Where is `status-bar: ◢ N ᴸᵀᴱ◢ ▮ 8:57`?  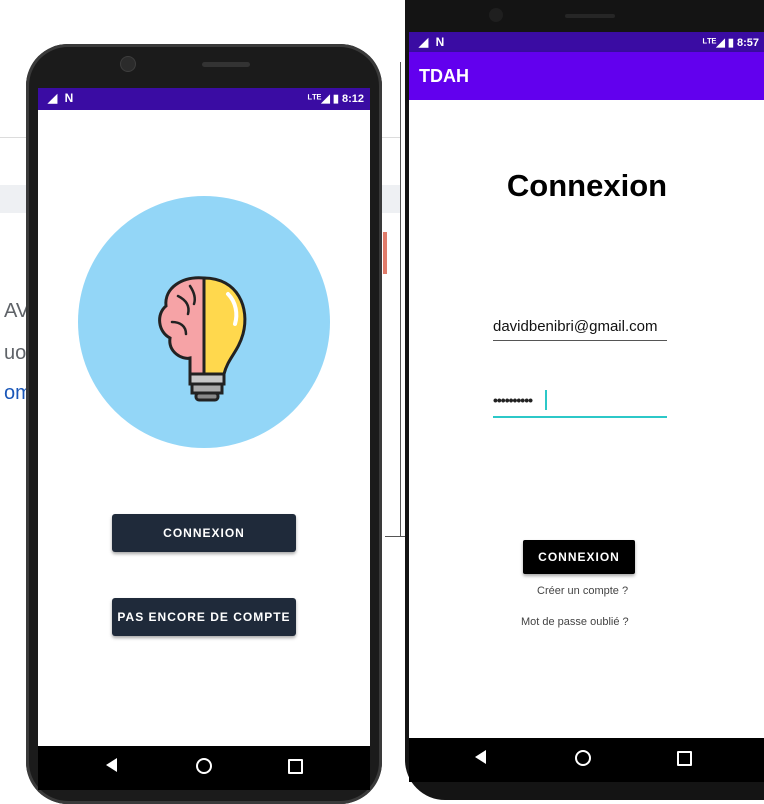 status-bar: ◢ N ᴸᵀᴱ◢ ▮ 8:57 is located at coordinates (586, 42).